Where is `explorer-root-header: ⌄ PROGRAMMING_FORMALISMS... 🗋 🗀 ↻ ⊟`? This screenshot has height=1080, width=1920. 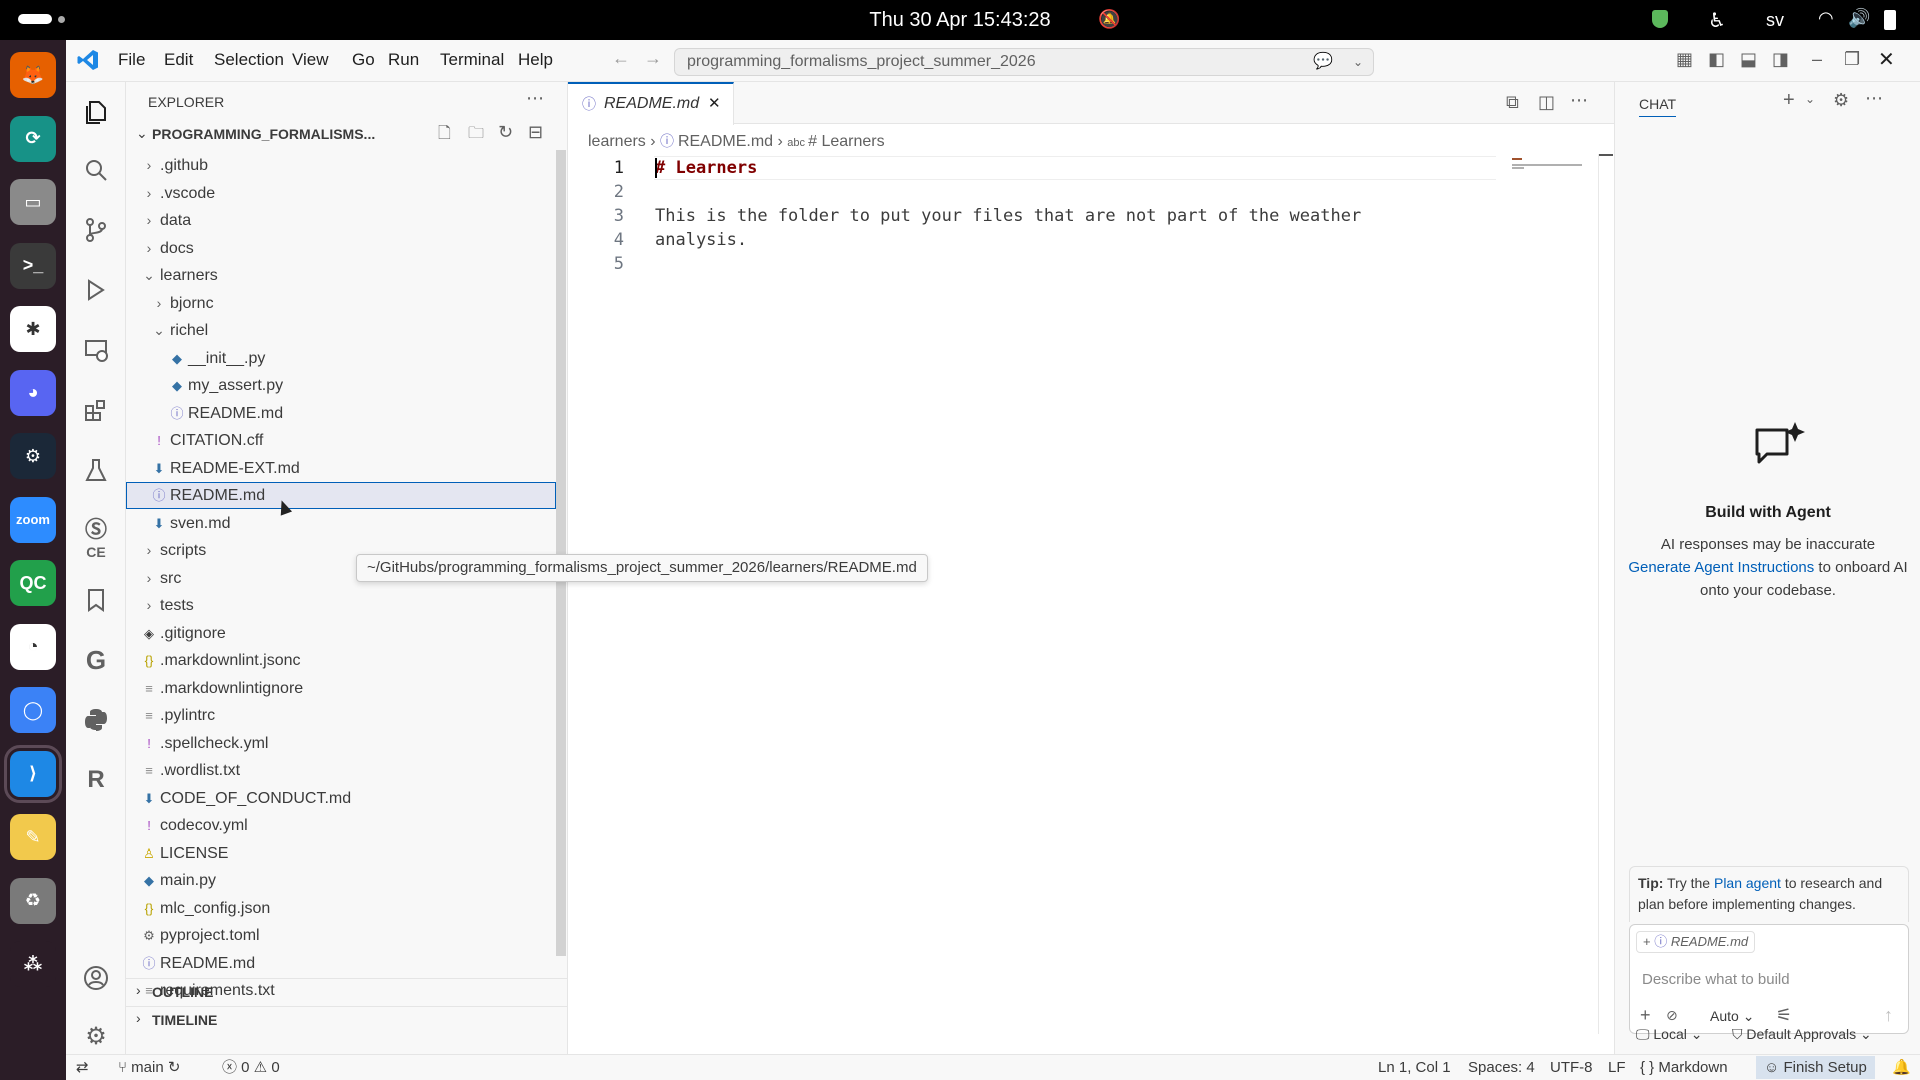 explorer-root-header: ⌄ PROGRAMMING_FORMALISMS... 🗋 🗀 ↻ ⊟ is located at coordinates (347, 135).